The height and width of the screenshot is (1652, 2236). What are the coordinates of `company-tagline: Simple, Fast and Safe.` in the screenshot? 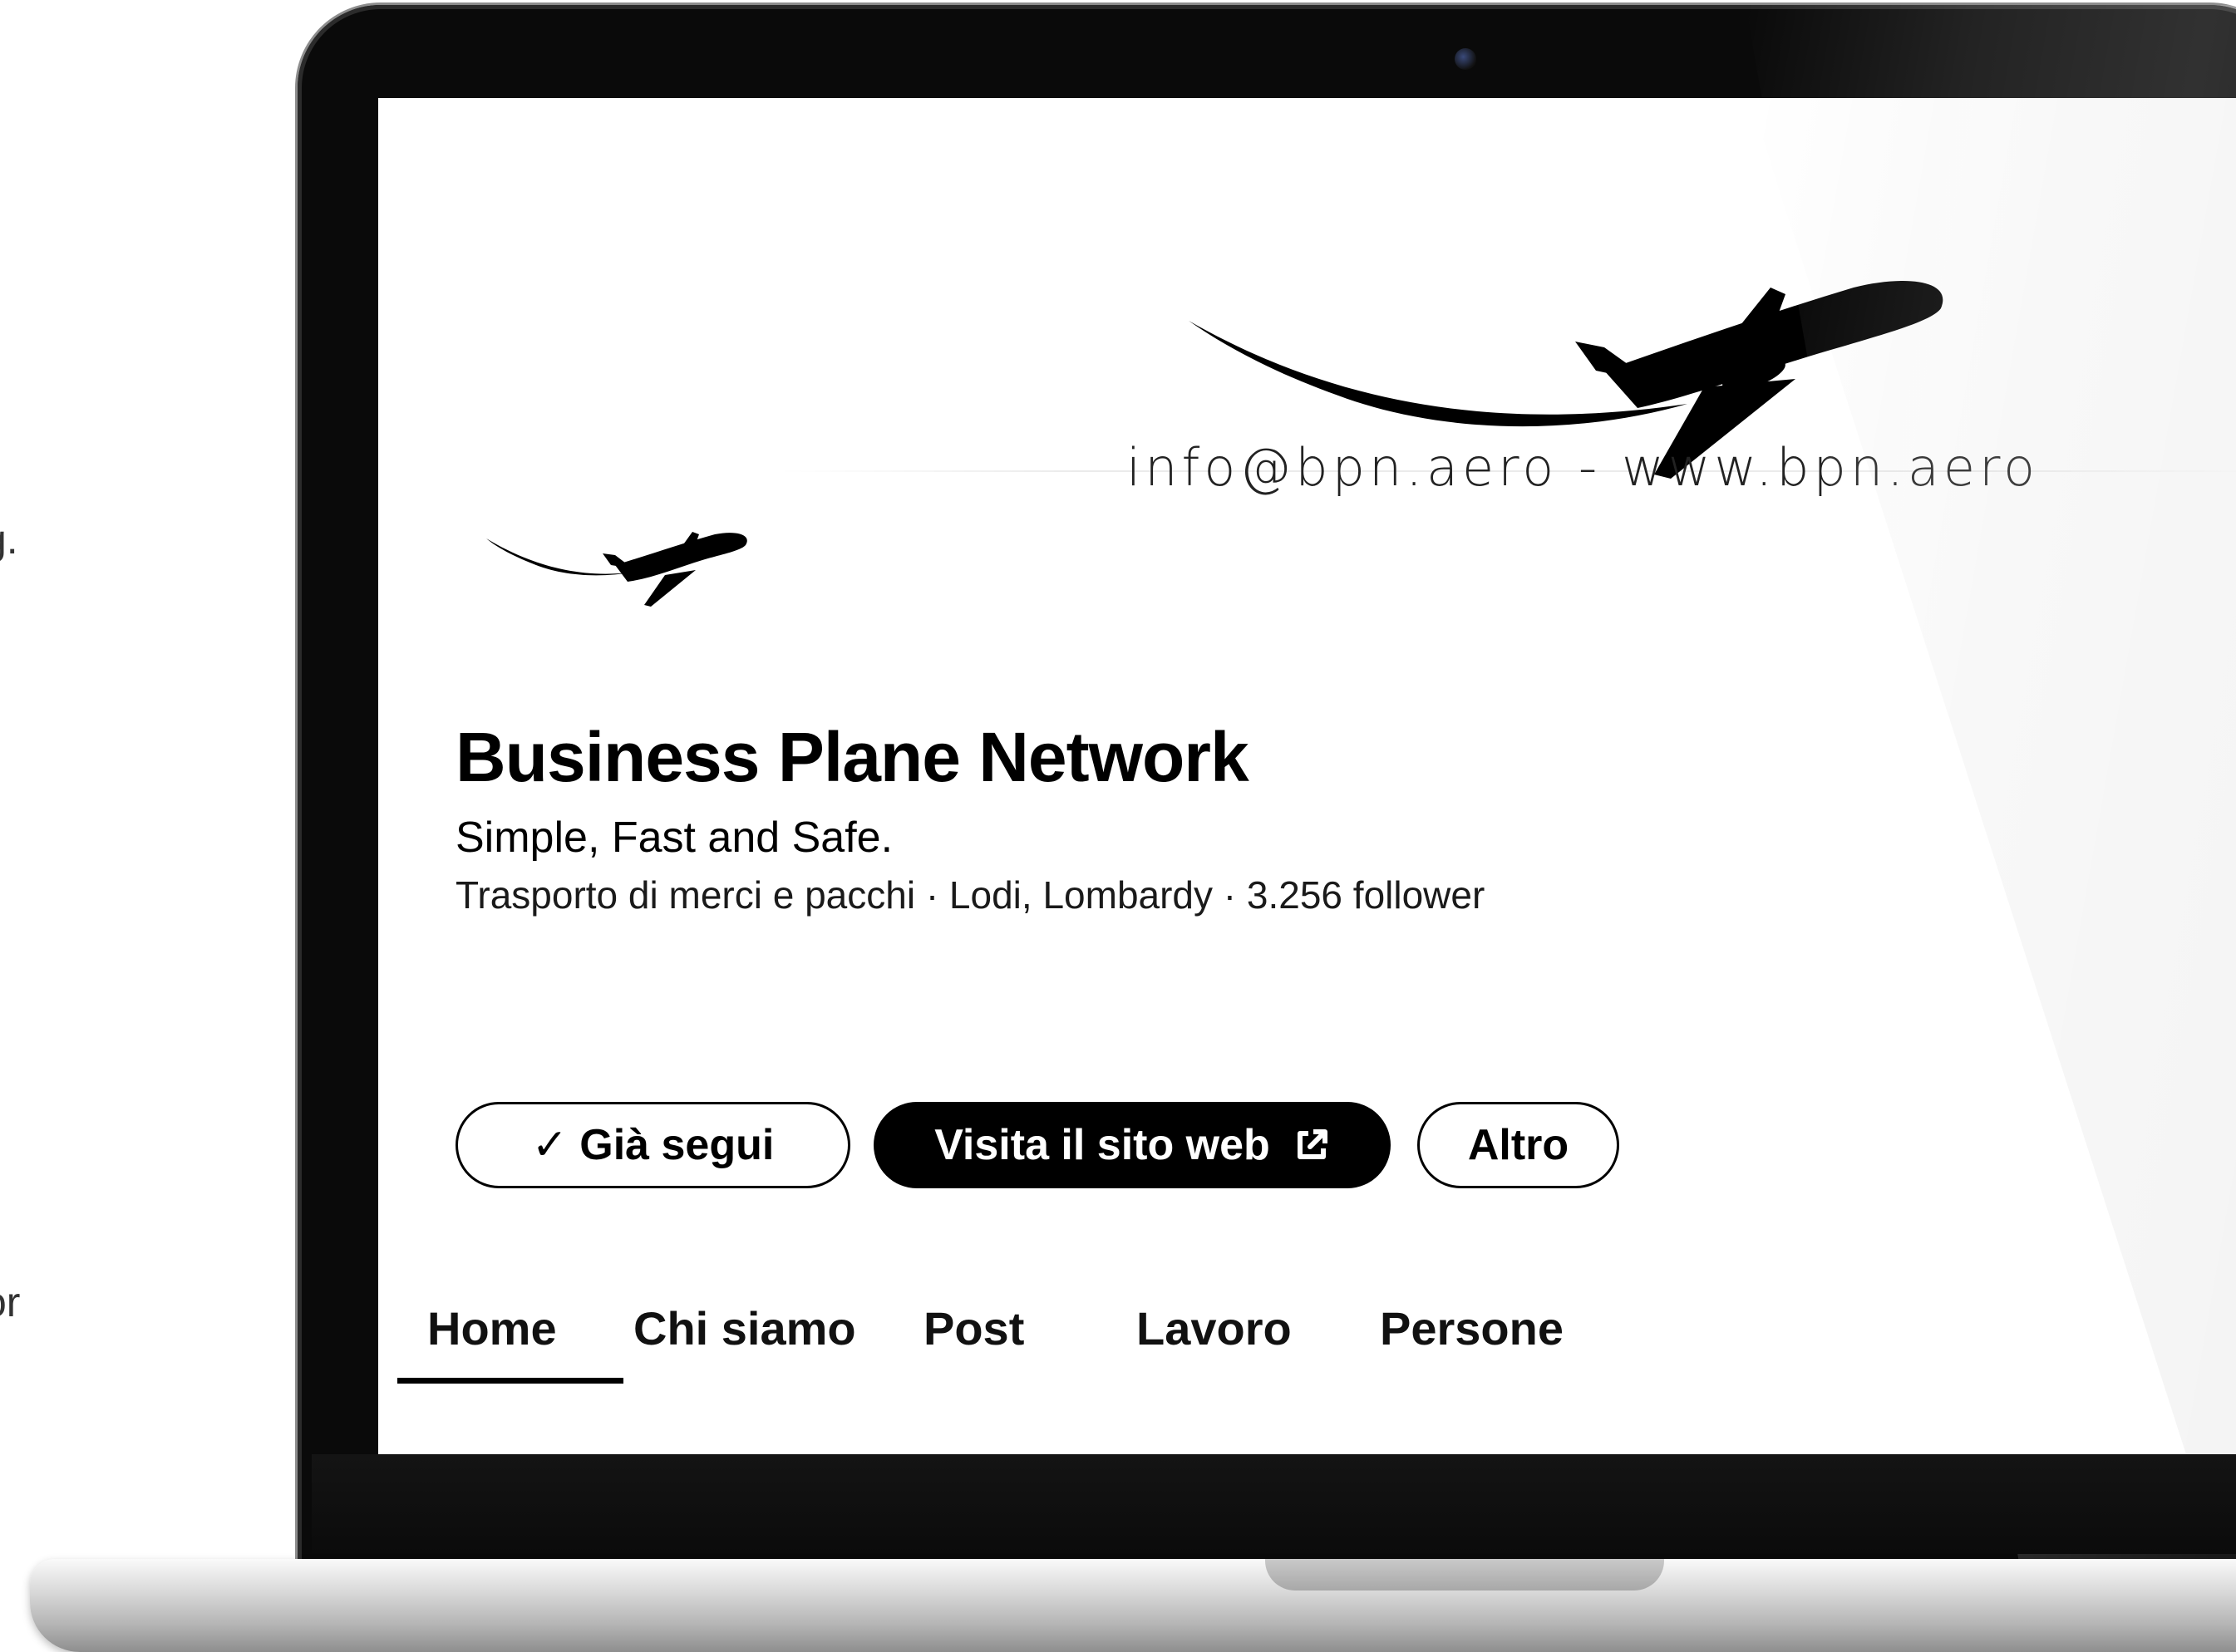 It's located at (675, 838).